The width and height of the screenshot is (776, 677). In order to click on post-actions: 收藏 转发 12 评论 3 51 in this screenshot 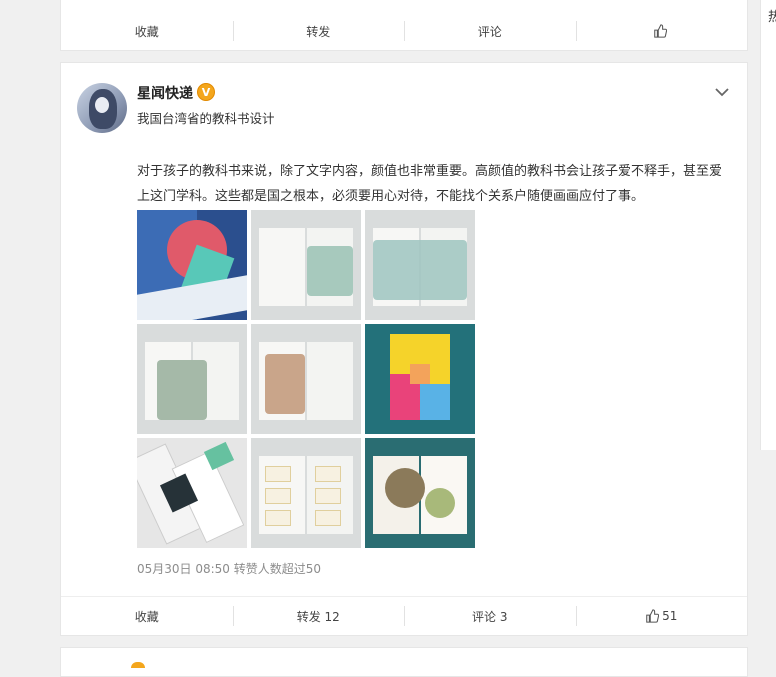, I will do `click(404, 615)`.